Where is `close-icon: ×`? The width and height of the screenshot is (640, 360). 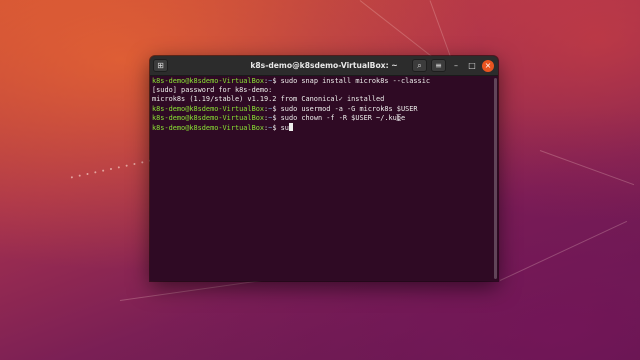
close-icon: × is located at coordinates (488, 65).